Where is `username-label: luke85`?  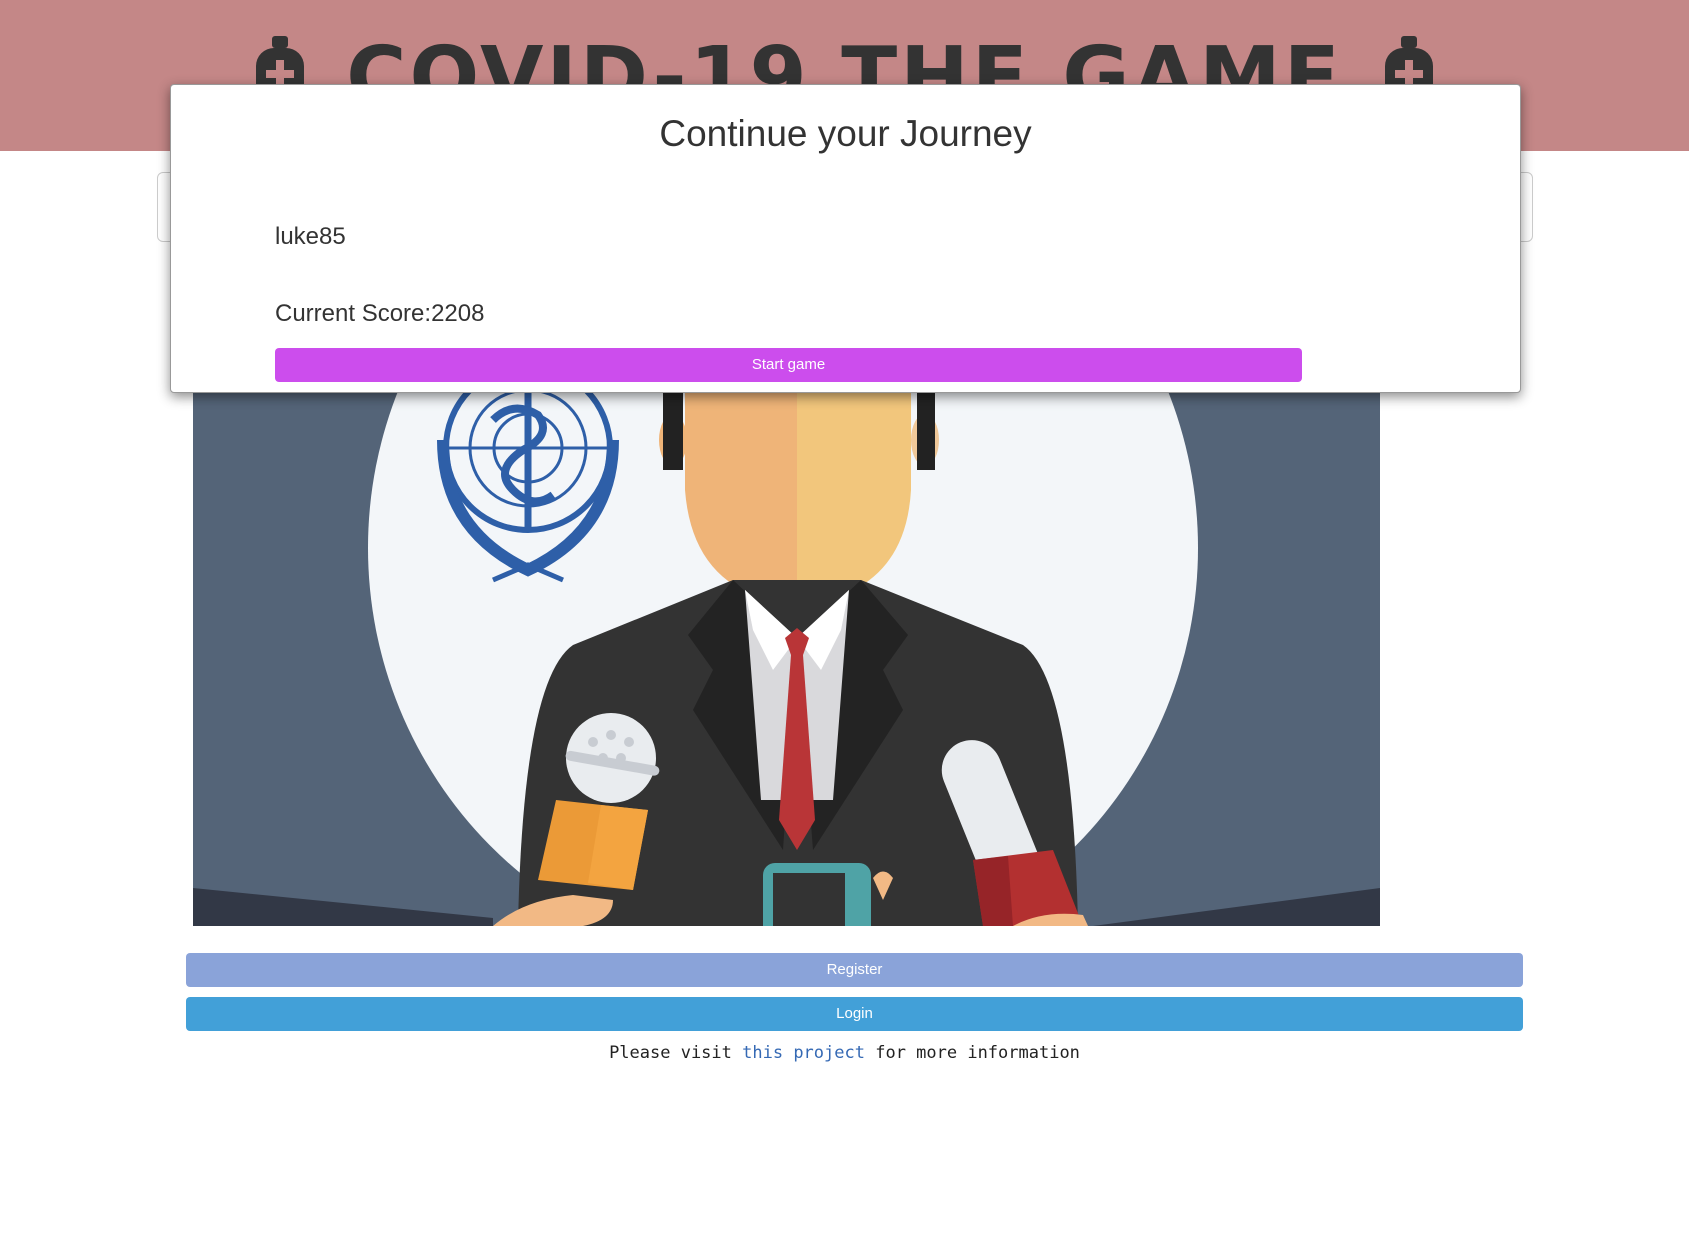 username-label: luke85 is located at coordinates (310, 236).